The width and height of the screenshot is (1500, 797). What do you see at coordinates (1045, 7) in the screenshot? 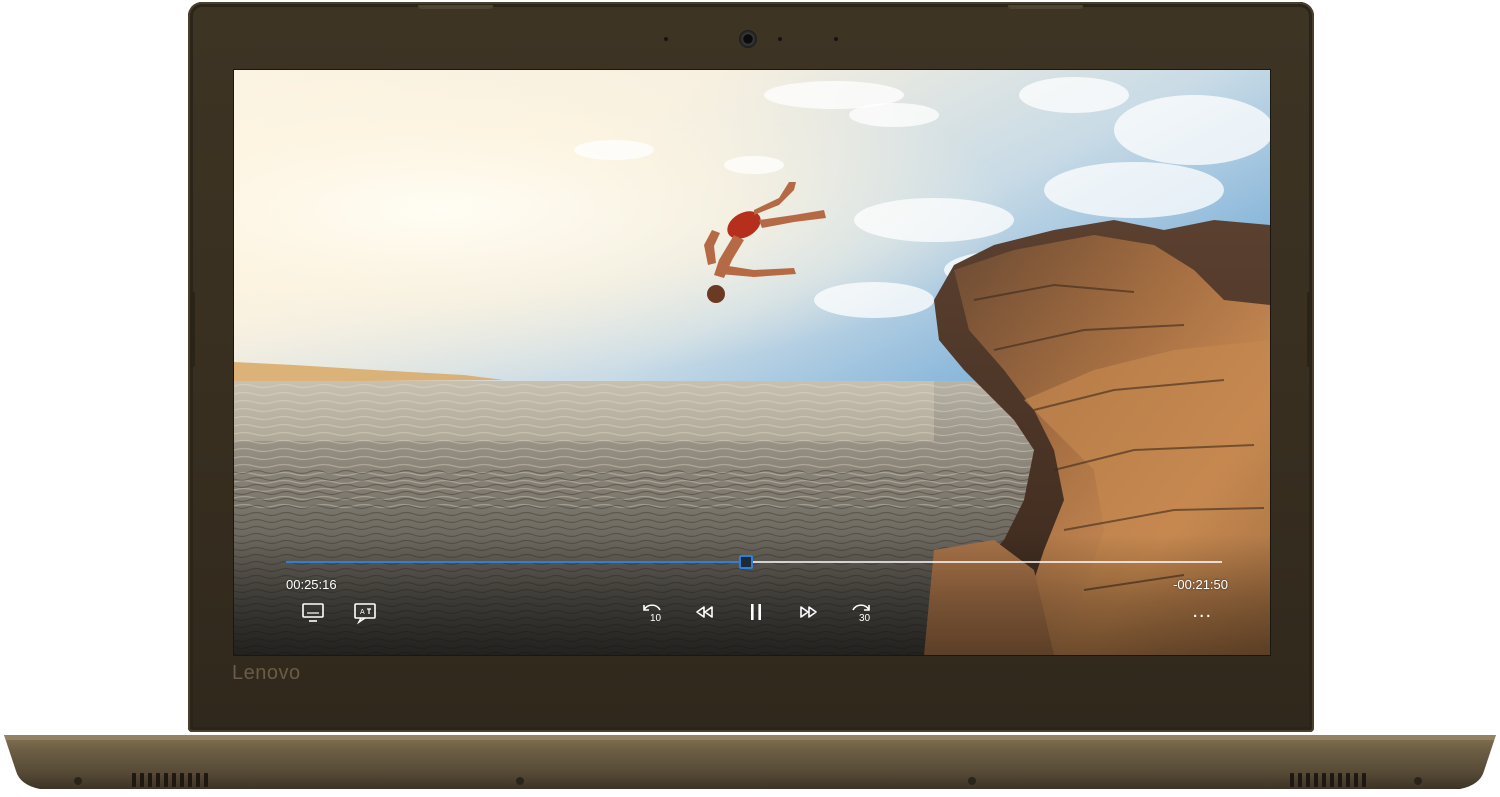
I see `lid-notch-right` at bounding box center [1045, 7].